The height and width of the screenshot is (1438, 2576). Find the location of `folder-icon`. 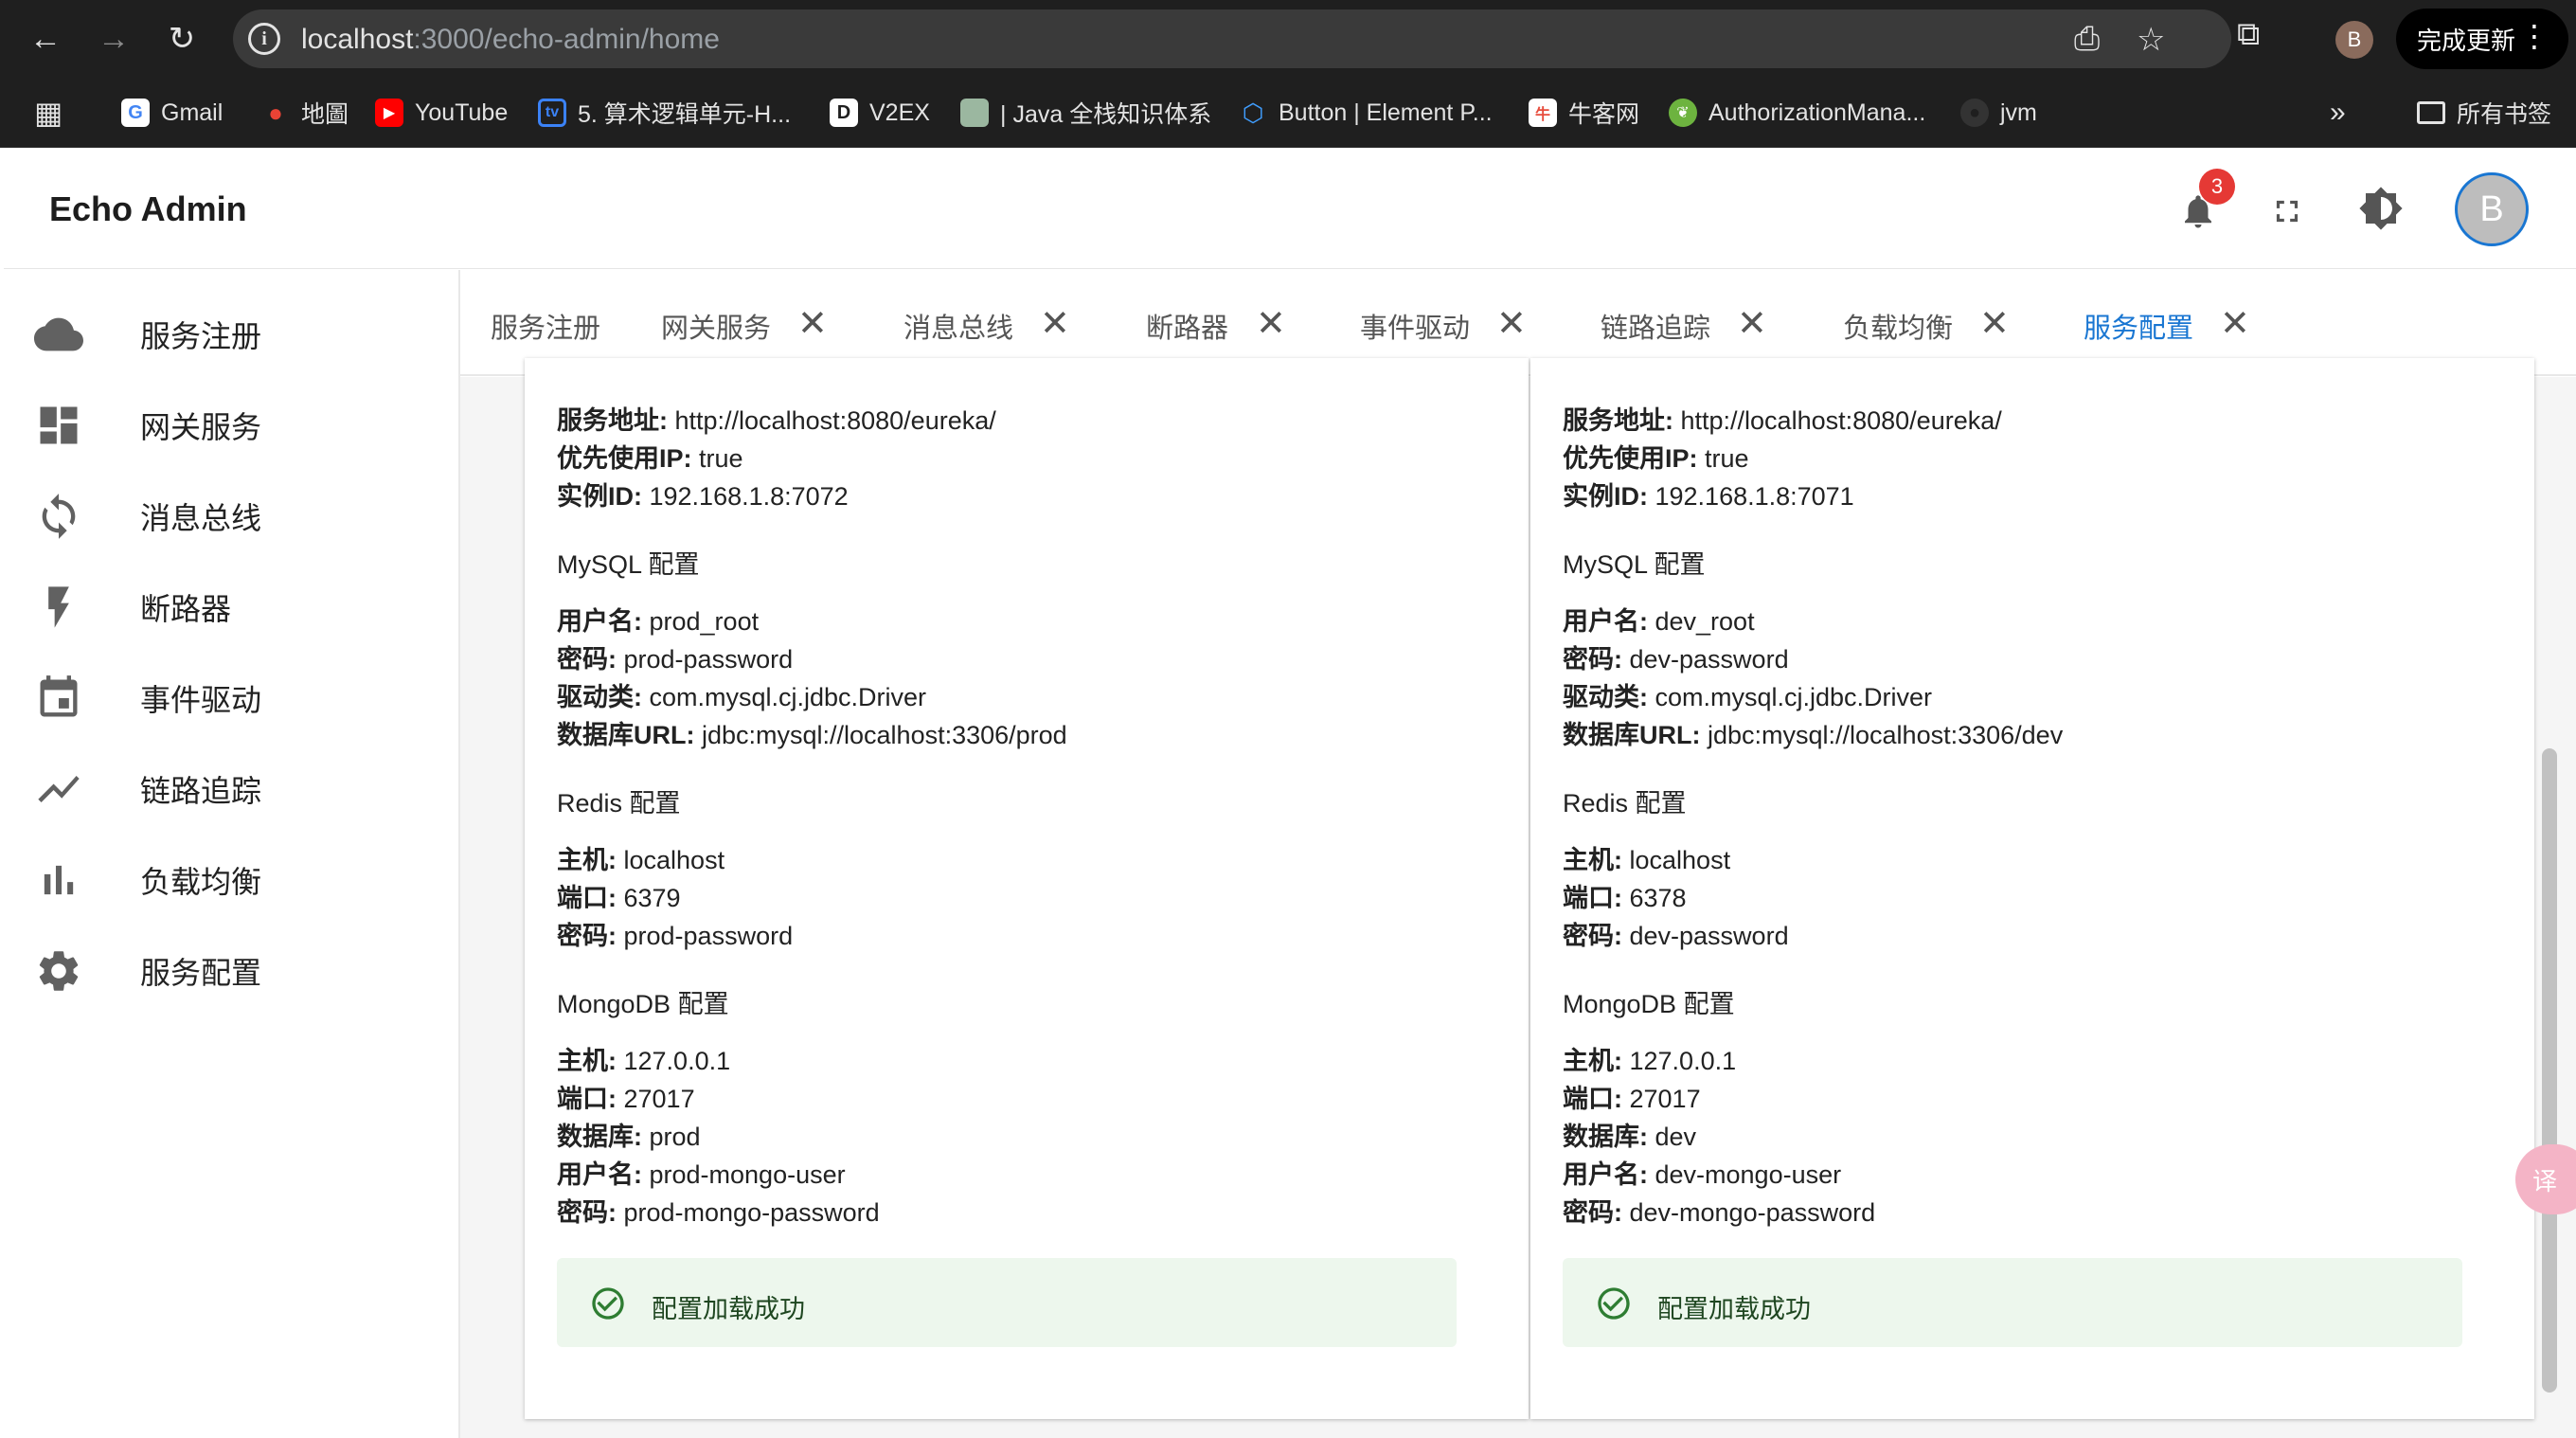

folder-icon is located at coordinates (2431, 113).